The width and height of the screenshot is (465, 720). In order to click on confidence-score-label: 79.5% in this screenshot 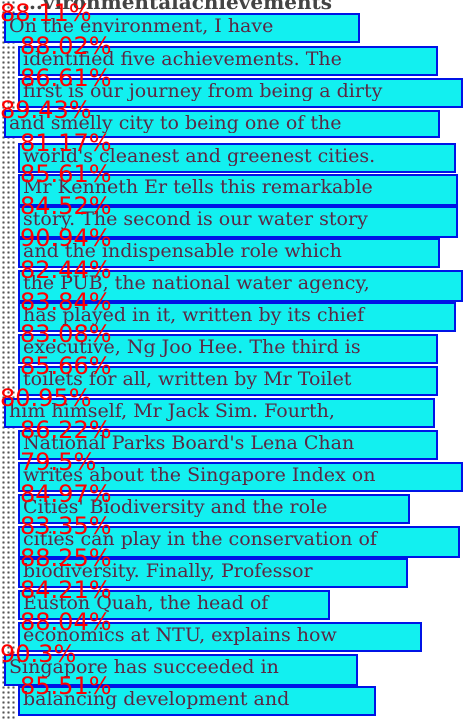, I will do `click(58, 462)`.